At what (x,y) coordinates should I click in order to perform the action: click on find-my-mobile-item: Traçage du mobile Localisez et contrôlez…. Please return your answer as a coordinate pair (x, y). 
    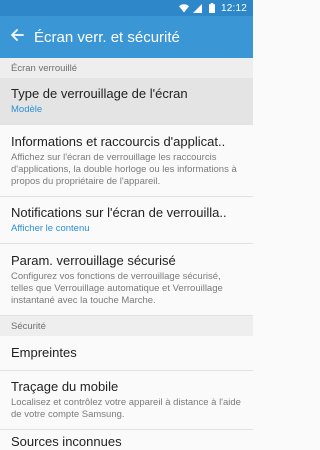
    Looking at the image, I should click on (126, 400).